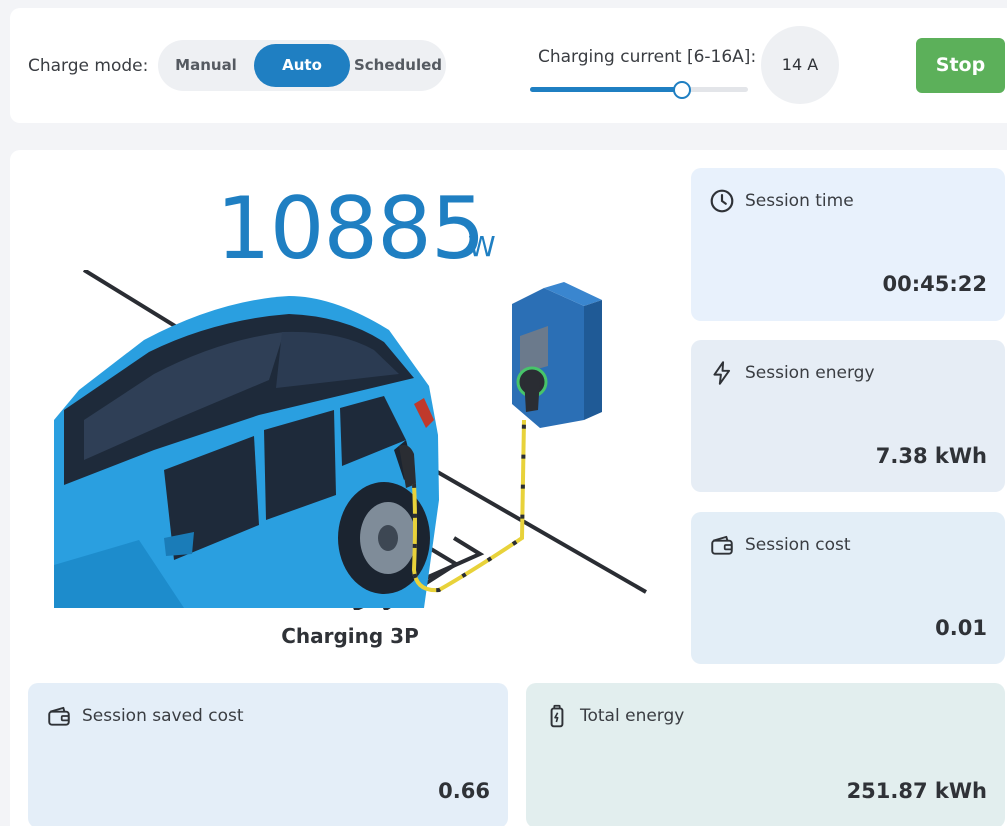  What do you see at coordinates (848, 244) in the screenshot?
I see `session-time-card: Session time 00:45:22` at bounding box center [848, 244].